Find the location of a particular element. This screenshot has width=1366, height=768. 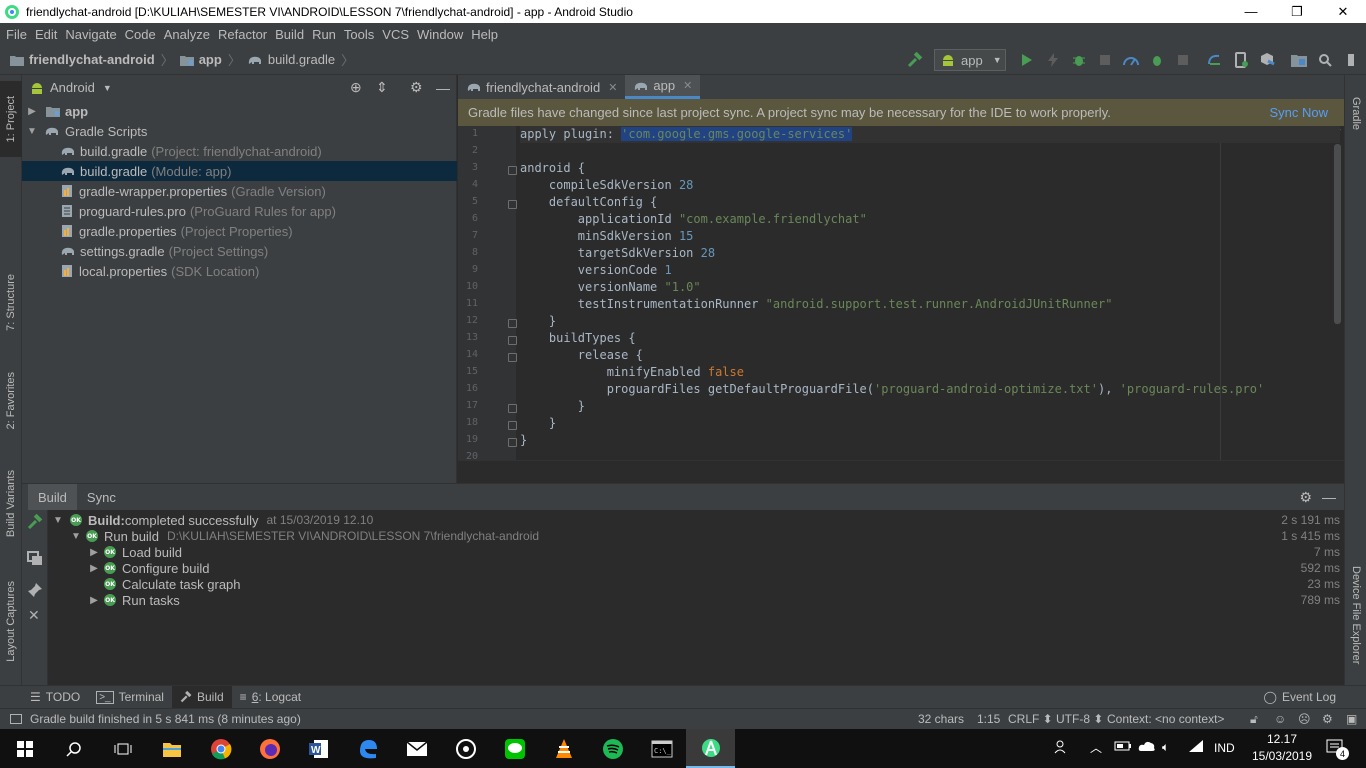

tool-tab-favorites: 2: Favorites is located at coordinates (11, 401).